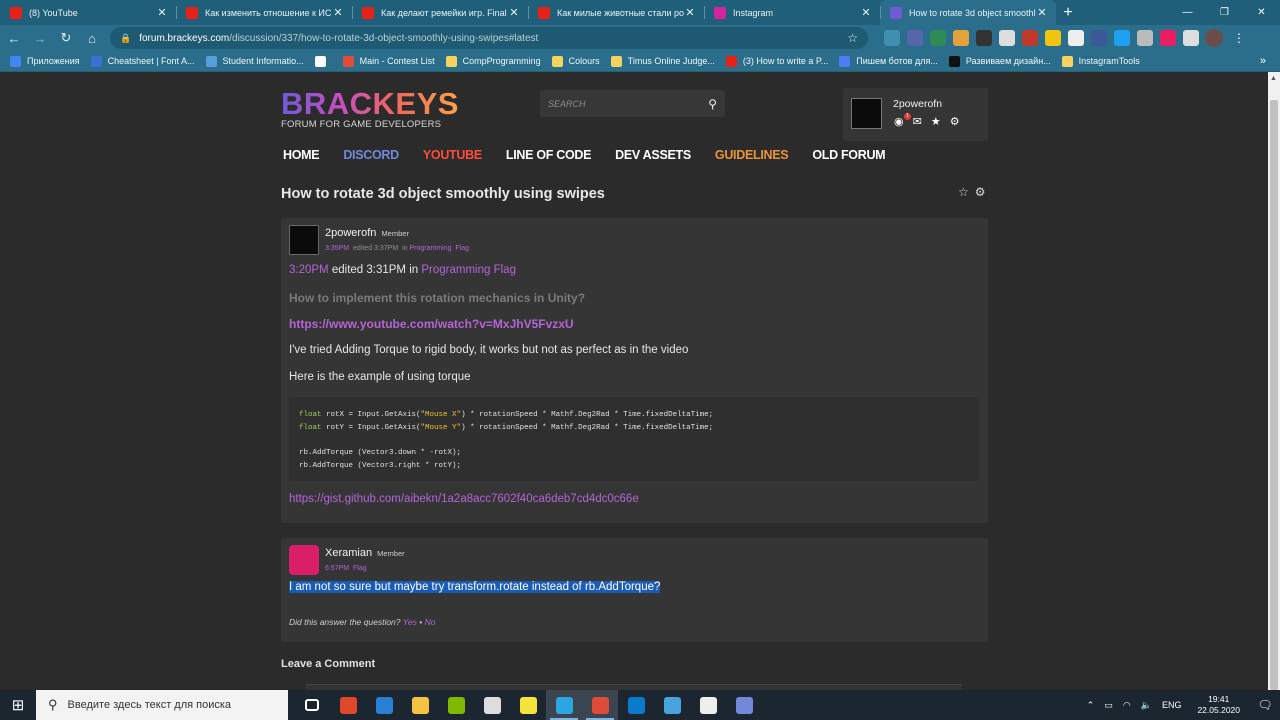 The width and height of the screenshot is (1280, 720). I want to click on browser-tab: Как делают ремейки игр. Final F ✕, so click(440, 12).